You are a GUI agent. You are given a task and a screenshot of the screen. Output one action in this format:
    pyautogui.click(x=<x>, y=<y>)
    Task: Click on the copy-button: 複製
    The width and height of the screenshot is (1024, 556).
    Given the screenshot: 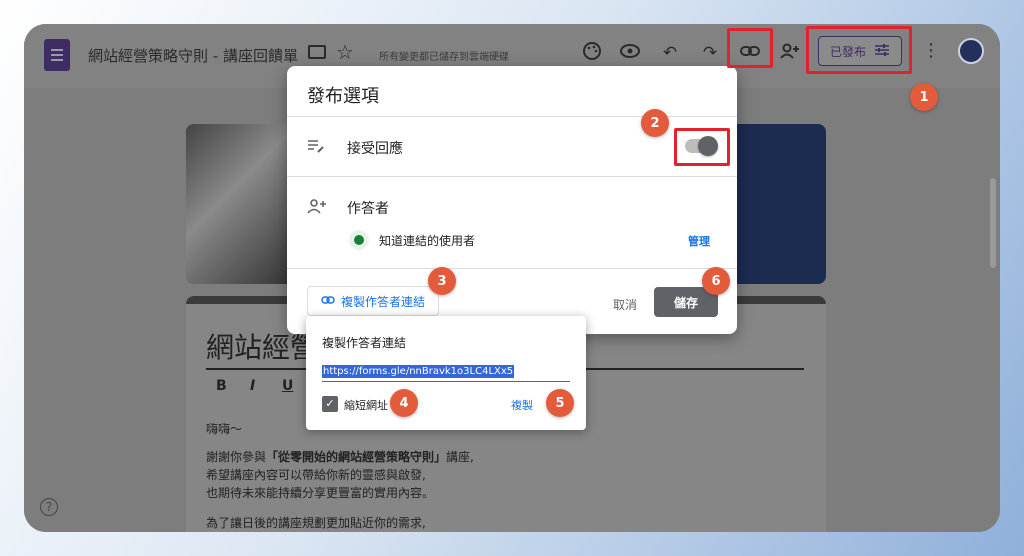 What is the action you would take?
    pyautogui.click(x=522, y=405)
    